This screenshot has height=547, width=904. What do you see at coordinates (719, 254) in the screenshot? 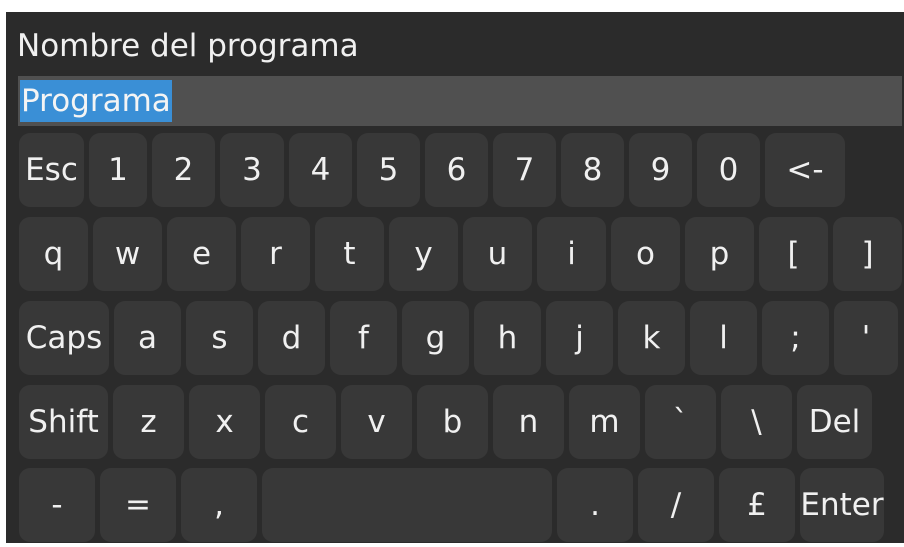
I see `key-p: p` at bounding box center [719, 254].